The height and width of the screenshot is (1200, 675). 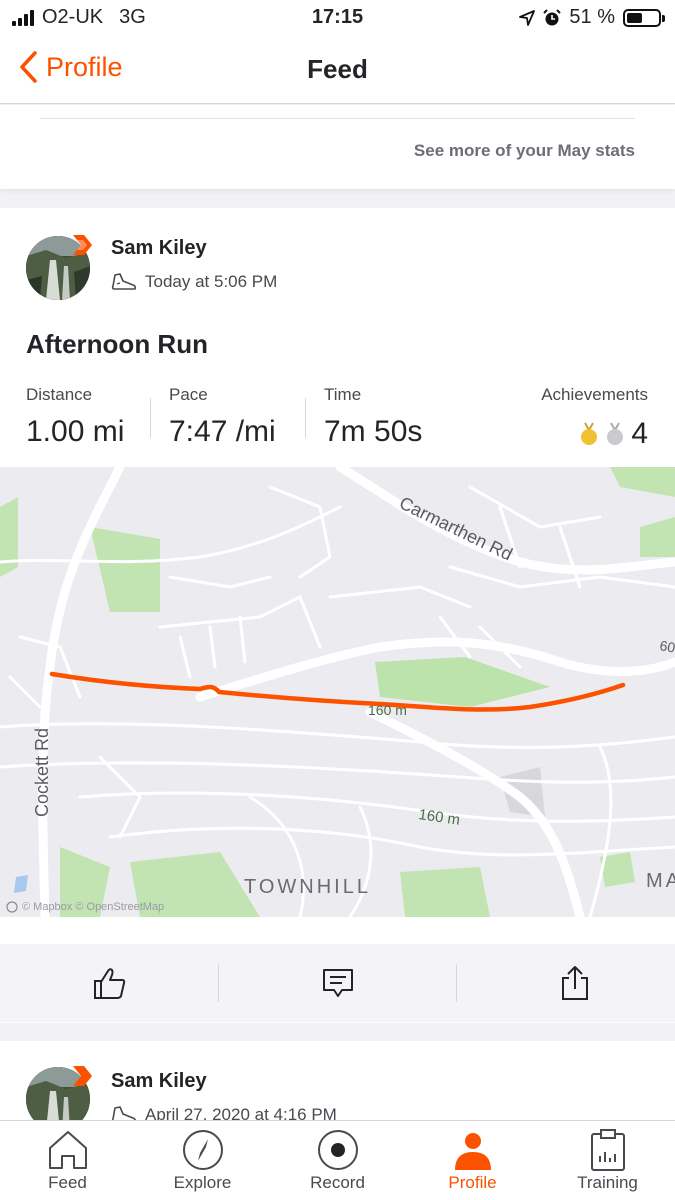 What do you see at coordinates (666, 646) in the screenshot?
I see `map-label-road-number: 60` at bounding box center [666, 646].